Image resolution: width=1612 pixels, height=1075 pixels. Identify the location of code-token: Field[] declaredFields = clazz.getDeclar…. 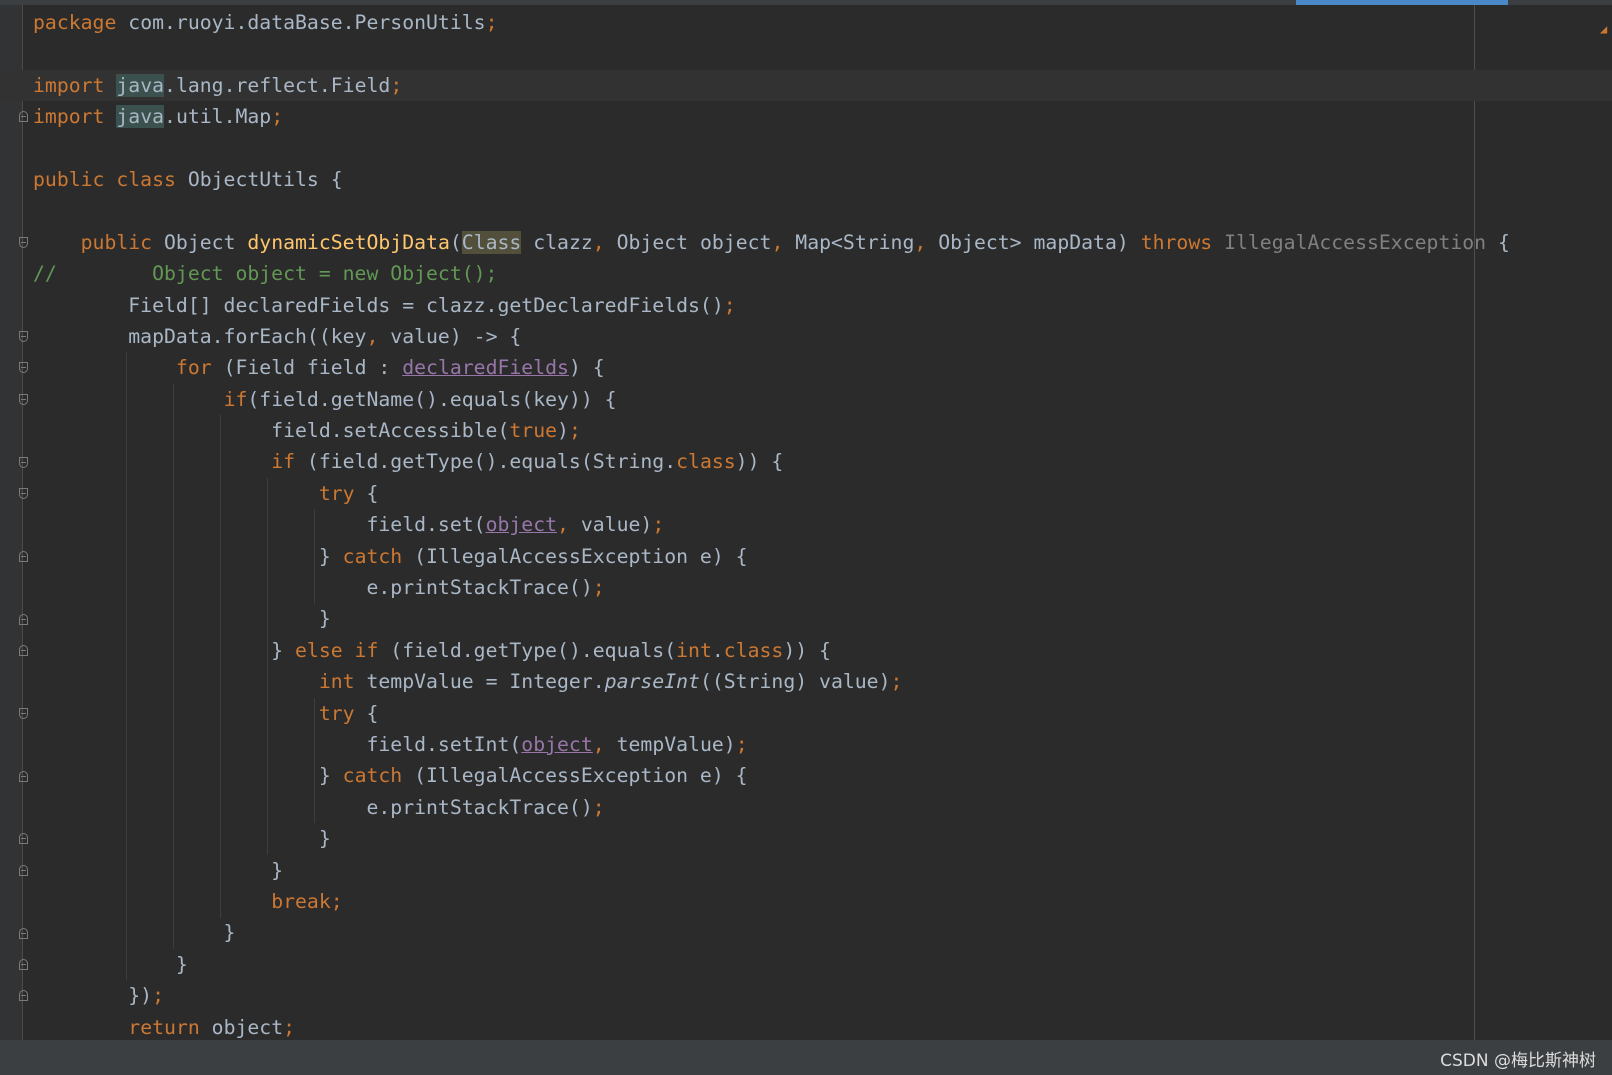
(378, 305).